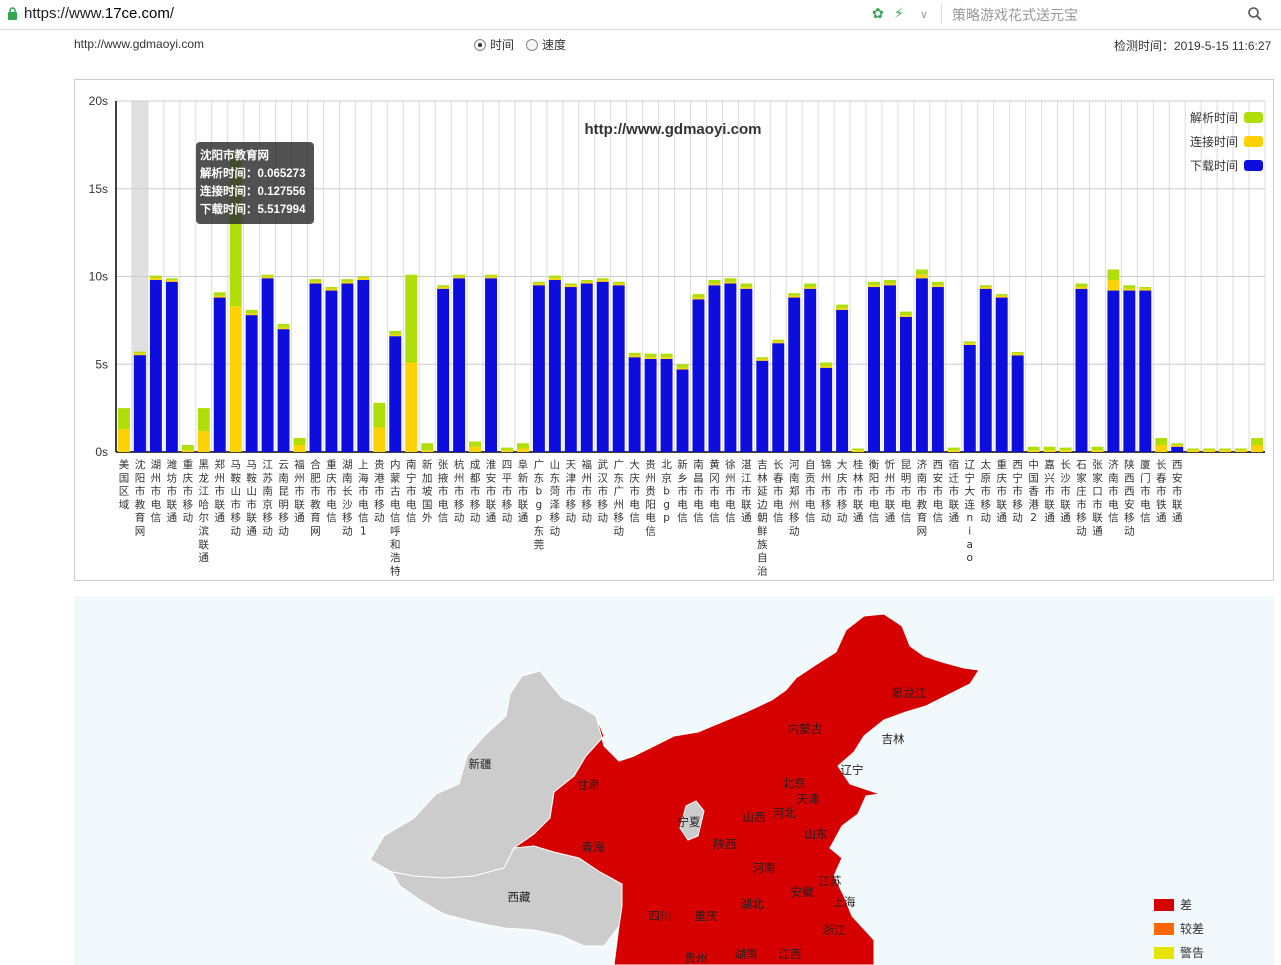 This screenshot has width=1281, height=965. Describe the element at coordinates (315, 532) in the screenshot. I see `x-tick-label: 网` at that location.